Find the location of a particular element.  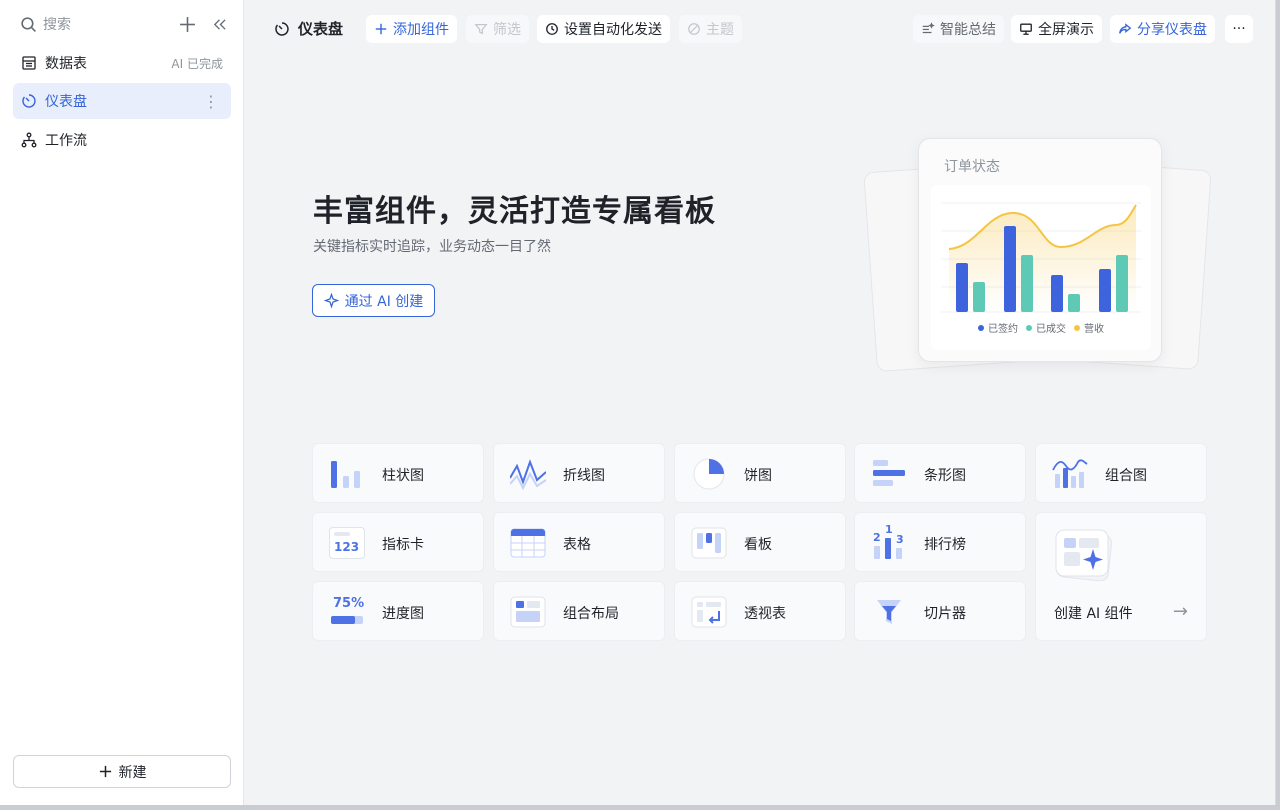

illustration-title: 订单状态 is located at coordinates (972, 167).